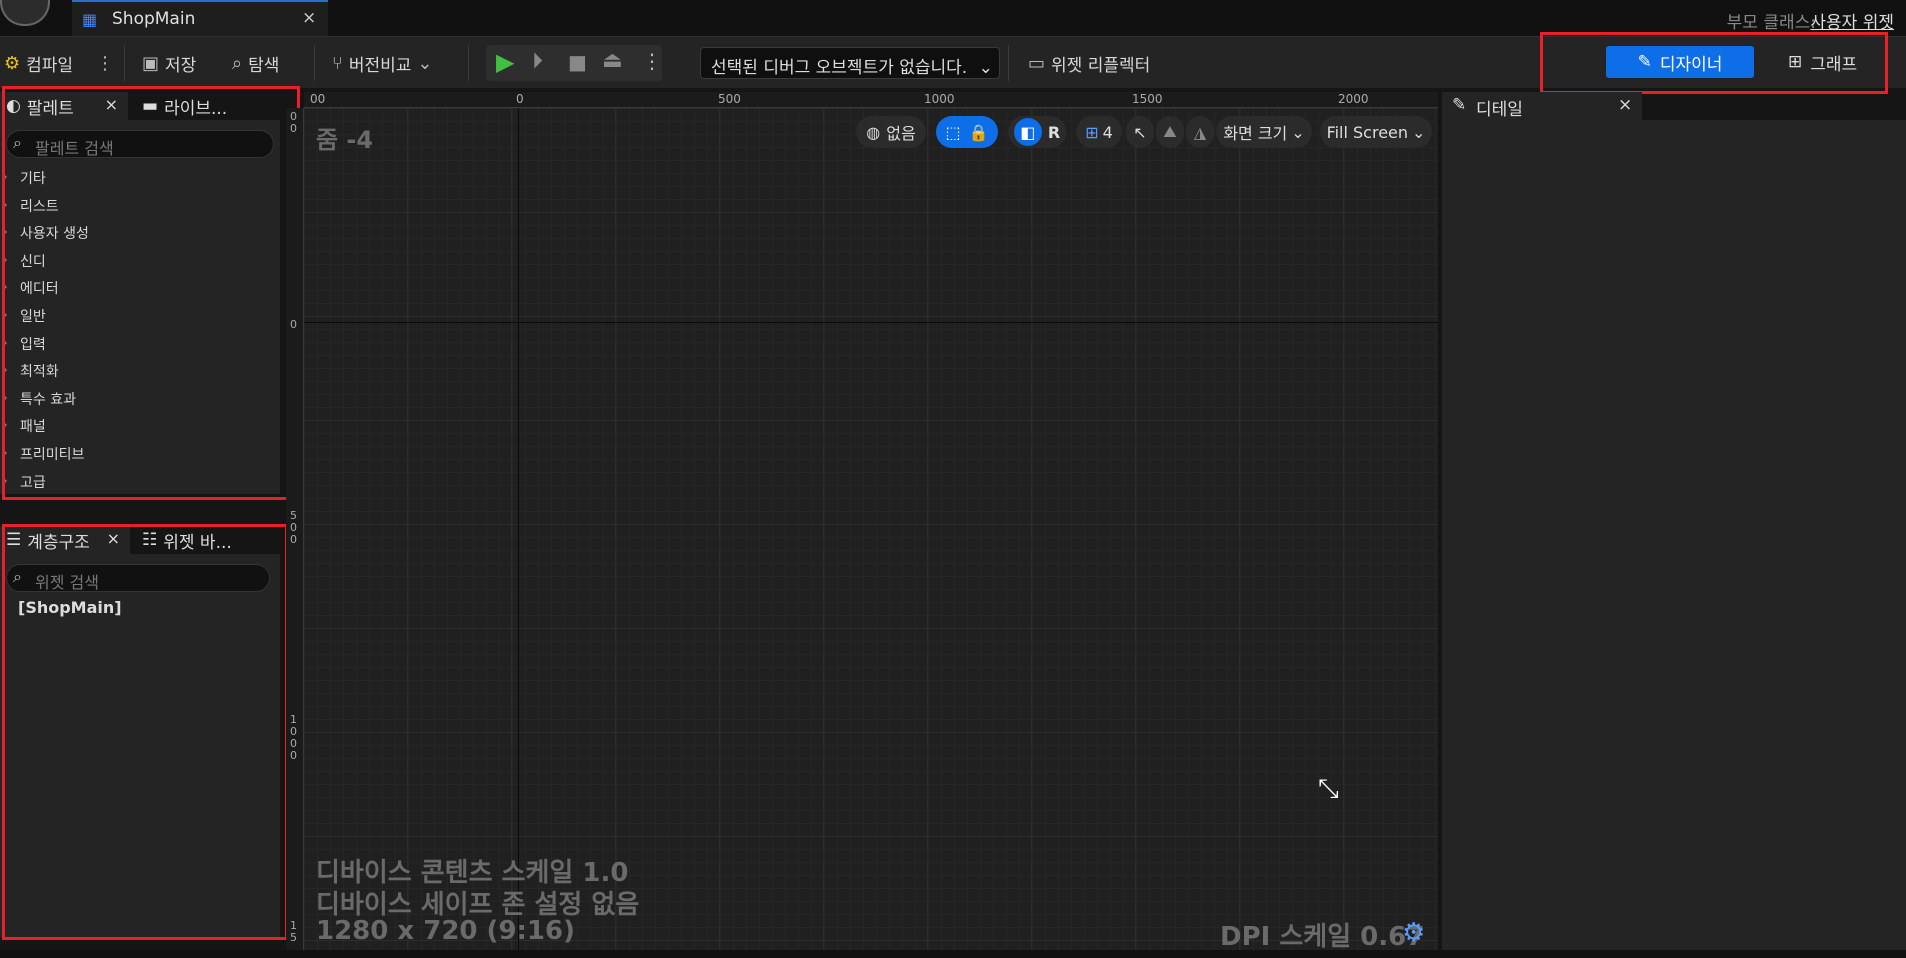 This screenshot has height=958, width=1906. What do you see at coordinates (1255, 133) in the screenshot?
I see `screen-size-label: 화면 크기` at bounding box center [1255, 133].